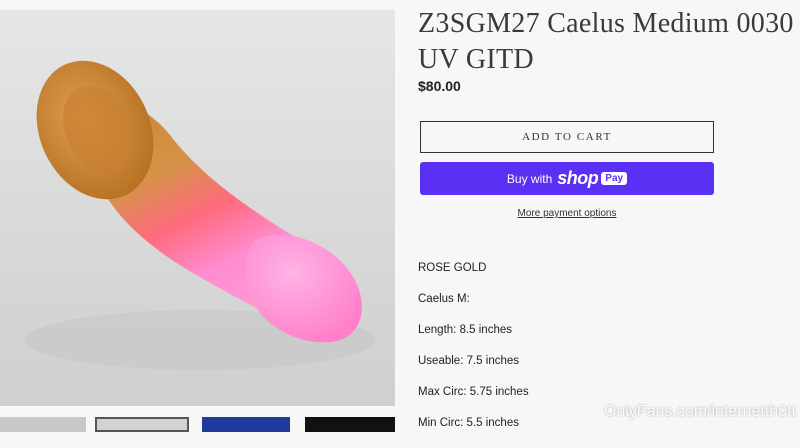 This screenshot has height=448, width=800. I want to click on description-line: Min Circ: 5.5 inches, so click(468, 423).